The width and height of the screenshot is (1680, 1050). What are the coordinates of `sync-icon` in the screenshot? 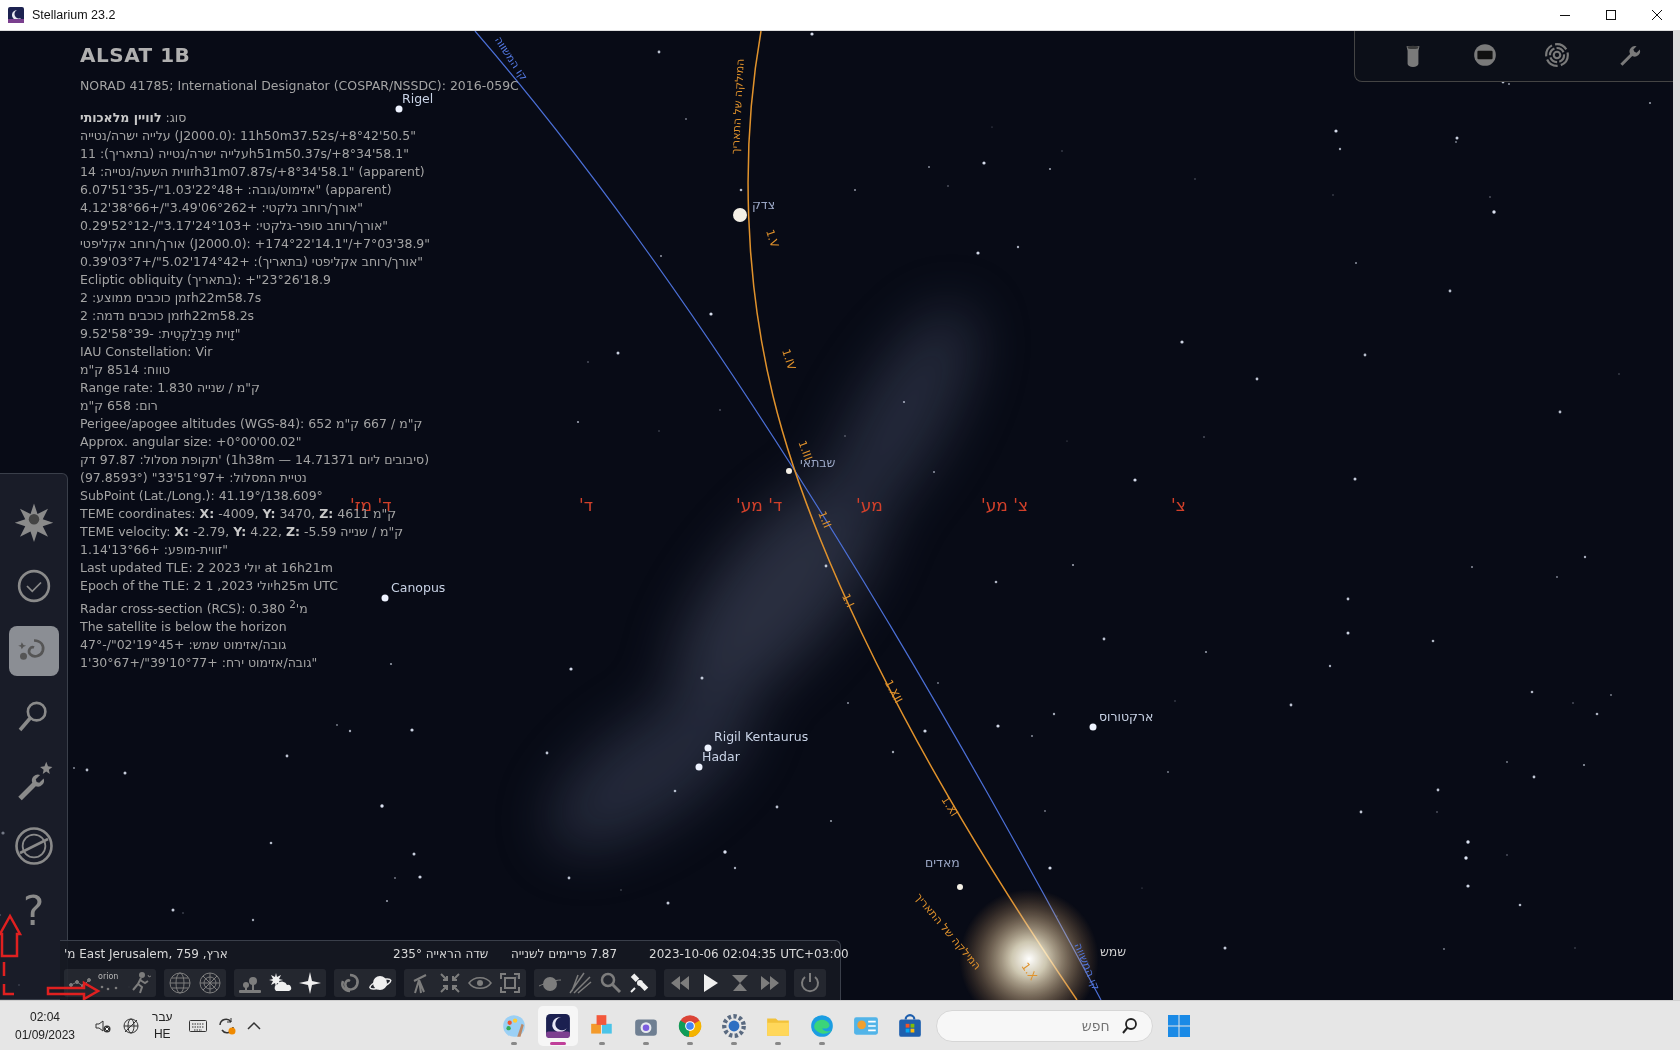 It's located at (226, 1025).